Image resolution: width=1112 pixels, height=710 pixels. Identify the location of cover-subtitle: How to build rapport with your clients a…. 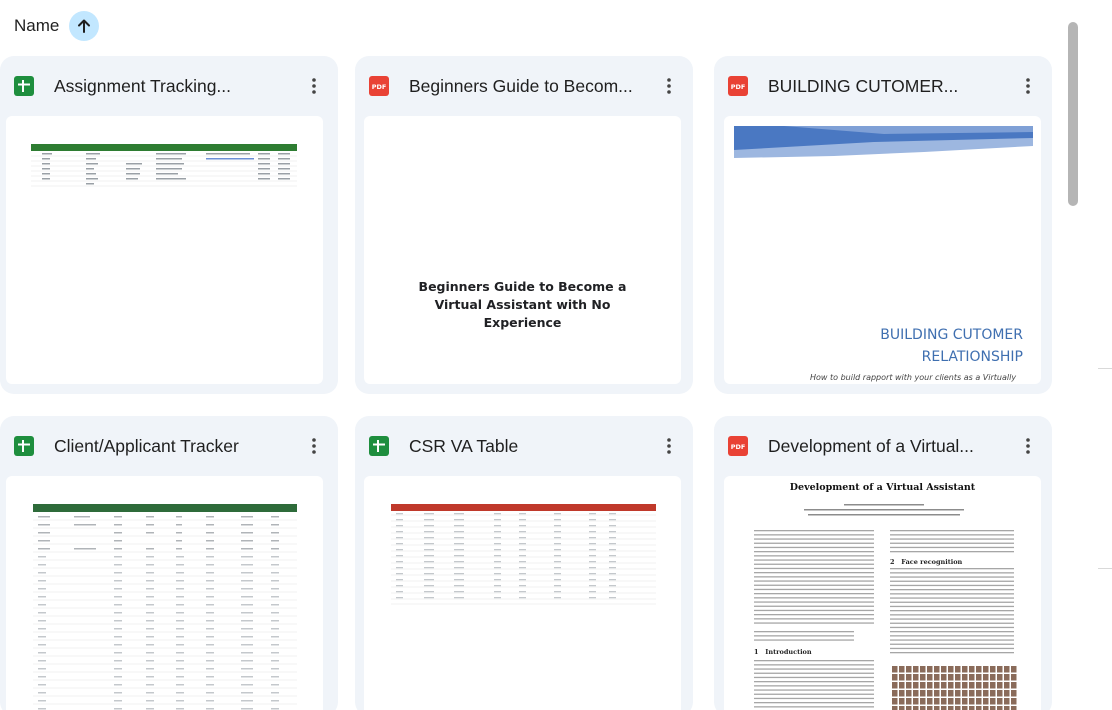
(913, 377).